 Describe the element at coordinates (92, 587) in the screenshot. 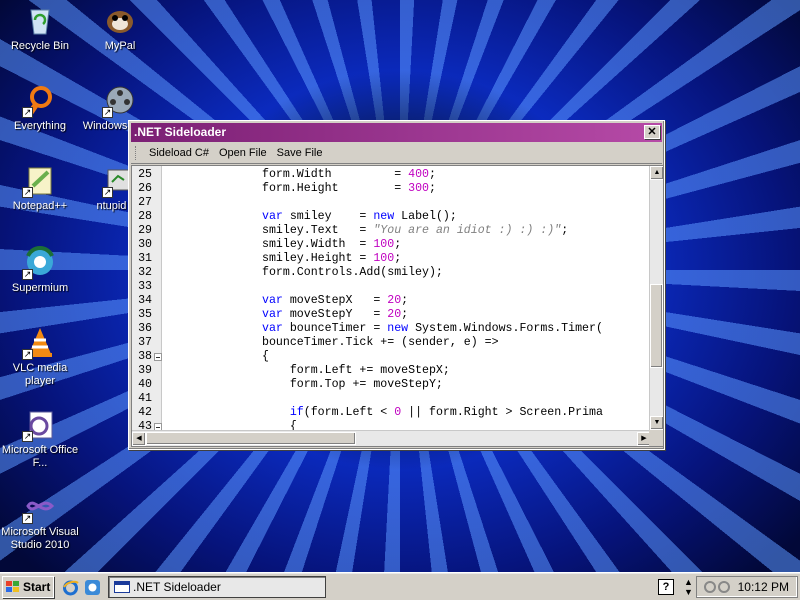

I see `browser-icon` at that location.